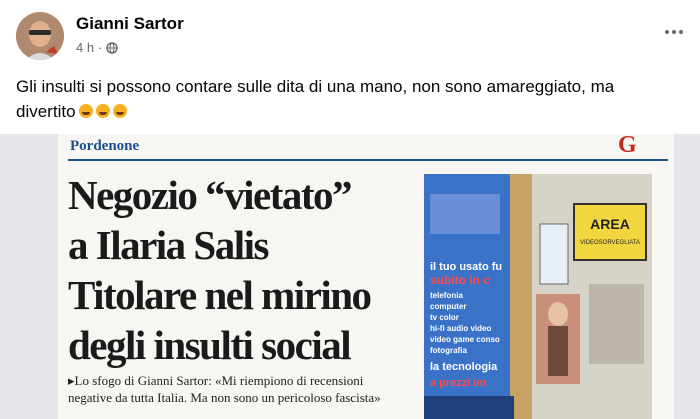 Image resolution: width=700 pixels, height=419 pixels. What do you see at coordinates (674, 32) in the screenshot?
I see `more-options-icon` at bounding box center [674, 32].